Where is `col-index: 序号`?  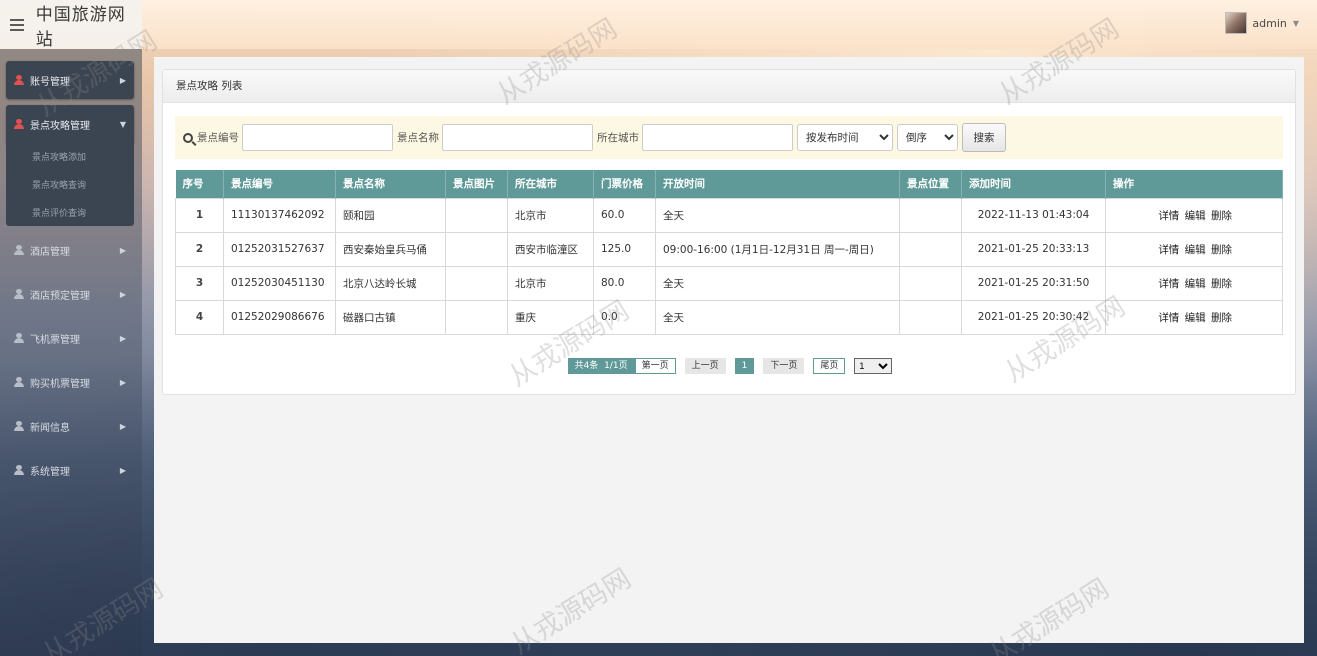
col-index: 序号 is located at coordinates (199, 184).